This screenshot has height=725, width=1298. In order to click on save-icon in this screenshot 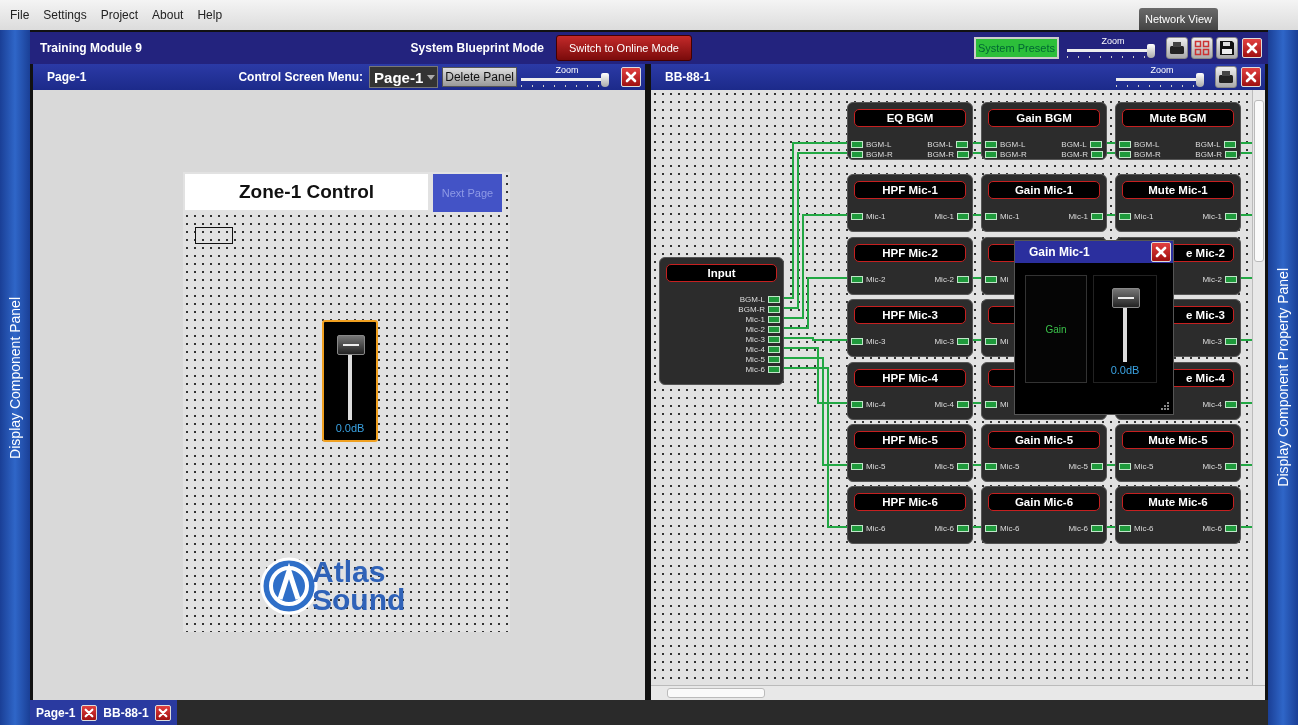, I will do `click(1227, 48)`.